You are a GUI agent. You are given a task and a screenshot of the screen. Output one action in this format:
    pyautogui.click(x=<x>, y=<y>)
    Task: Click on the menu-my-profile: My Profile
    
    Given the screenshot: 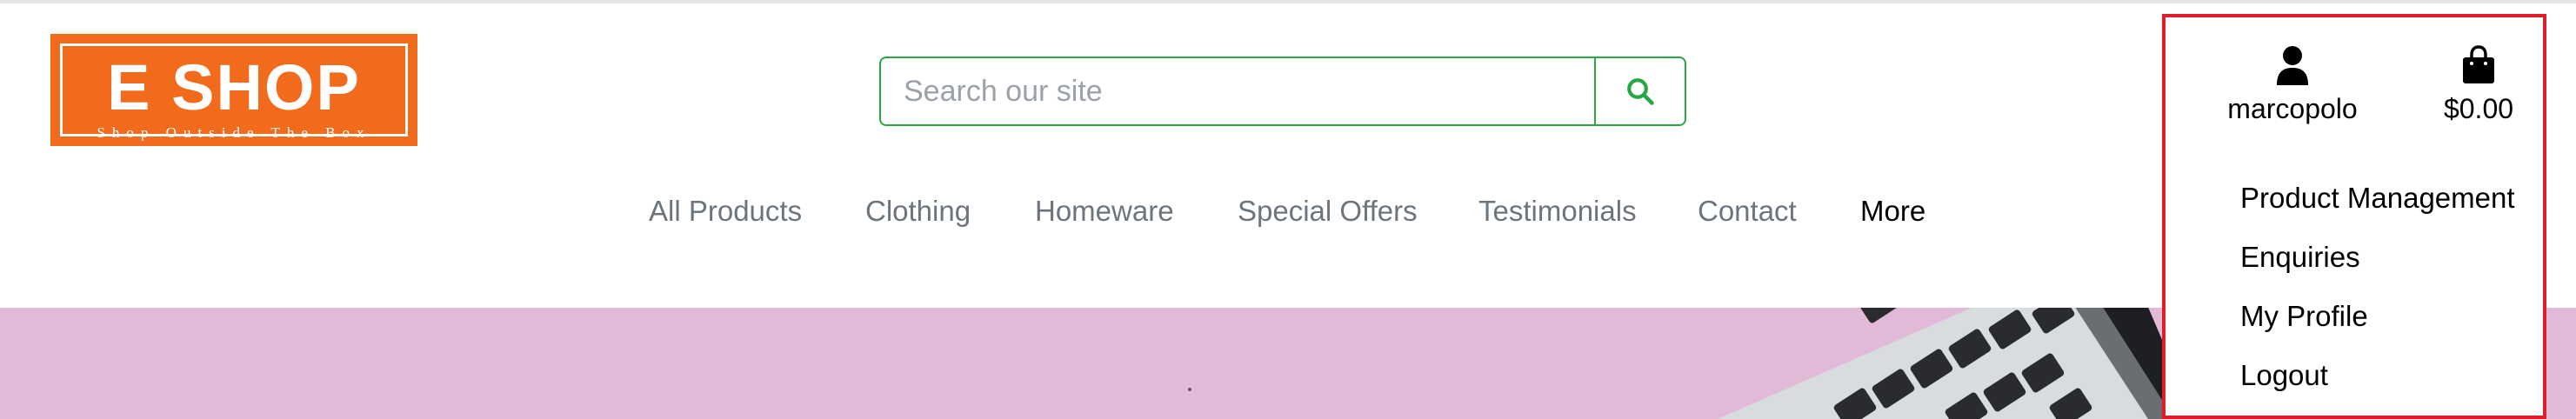 What is the action you would take?
    pyautogui.click(x=2304, y=316)
    